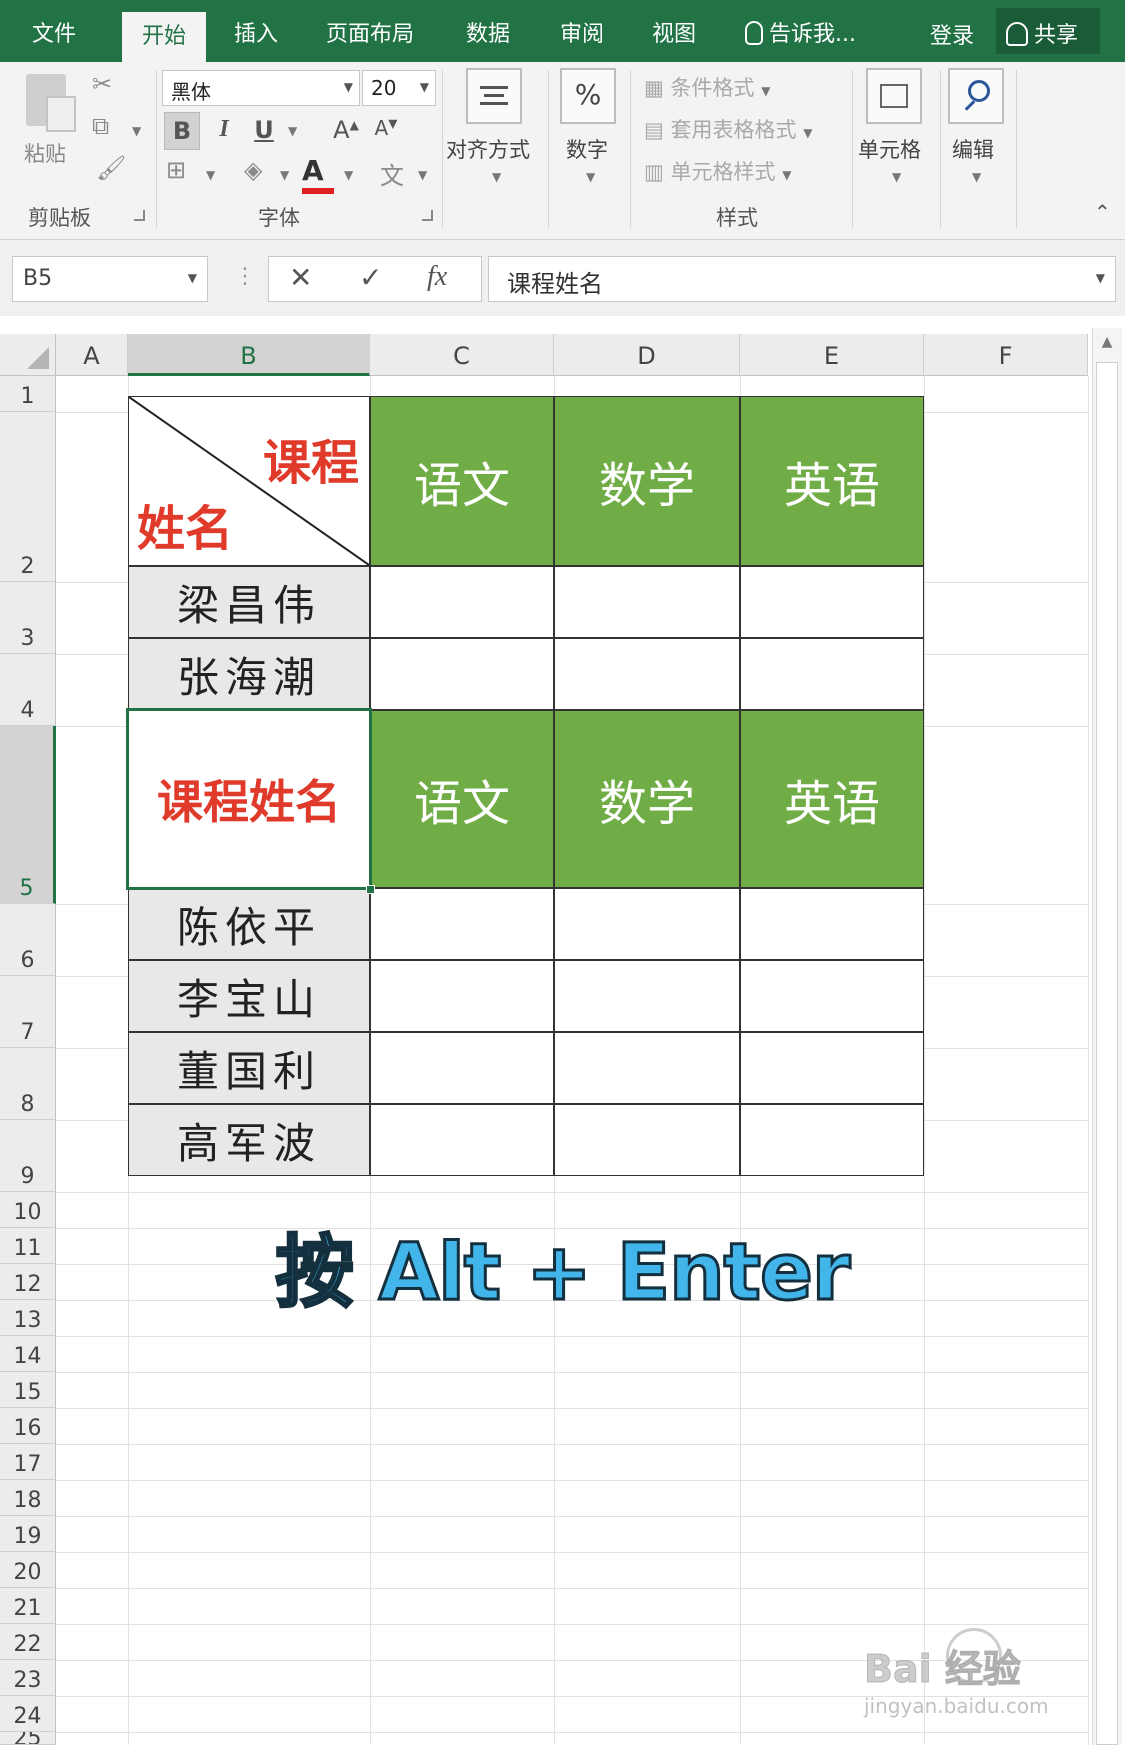  I want to click on editing-dropdown-icon: ▼, so click(976, 177).